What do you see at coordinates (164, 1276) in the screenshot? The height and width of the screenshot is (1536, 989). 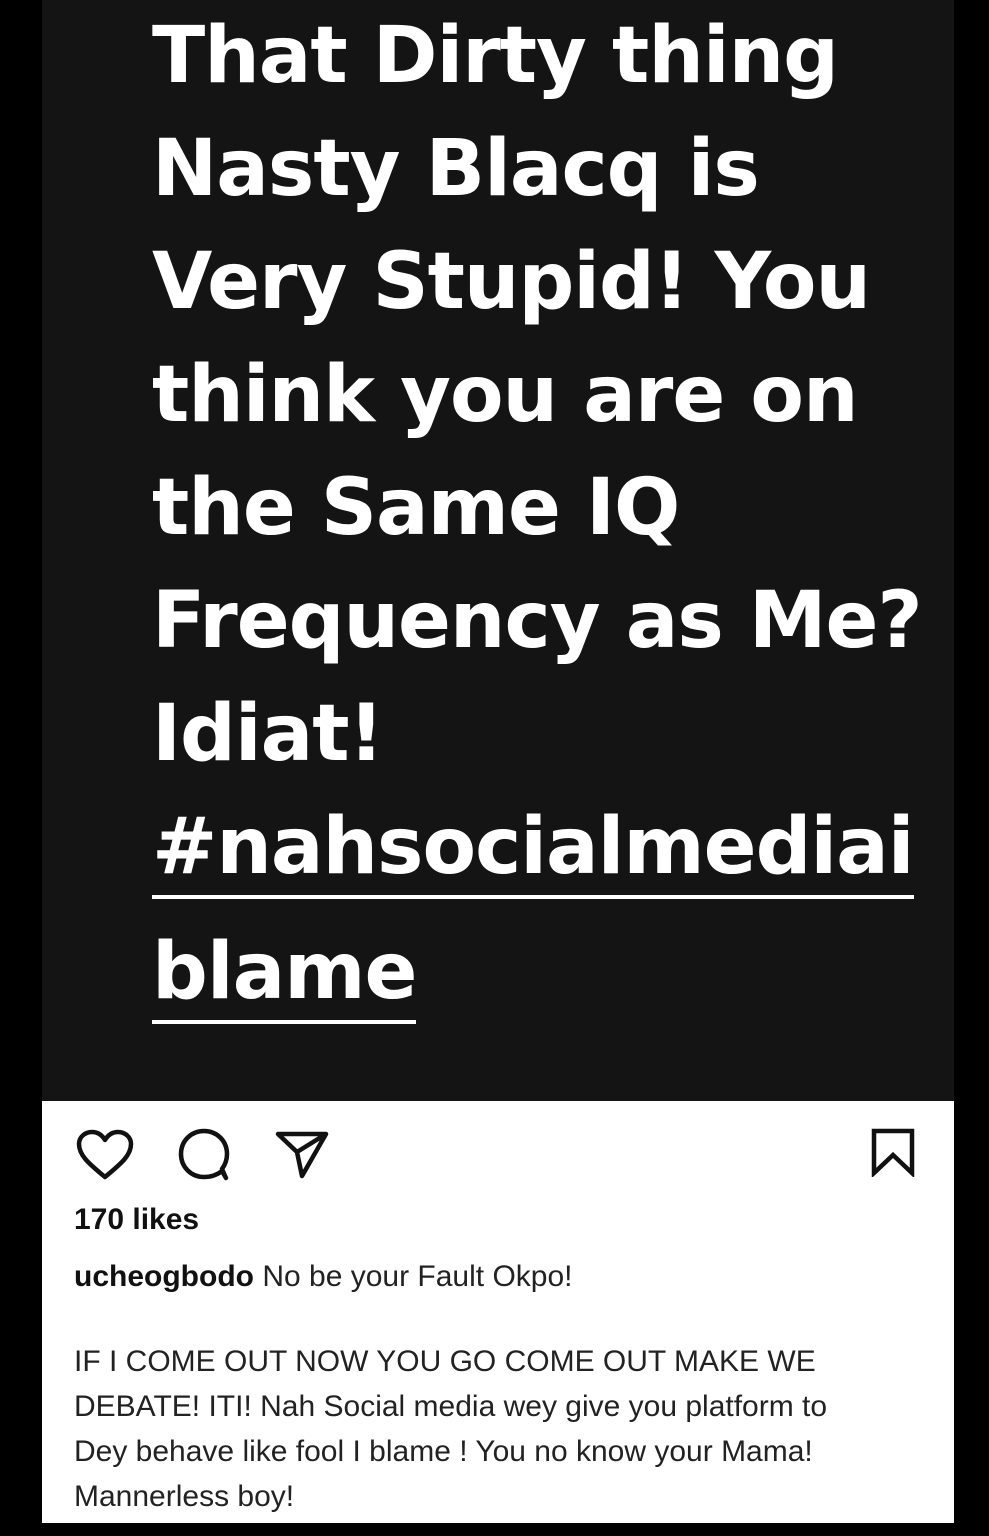 I see `caption-username: ucheogbodo` at bounding box center [164, 1276].